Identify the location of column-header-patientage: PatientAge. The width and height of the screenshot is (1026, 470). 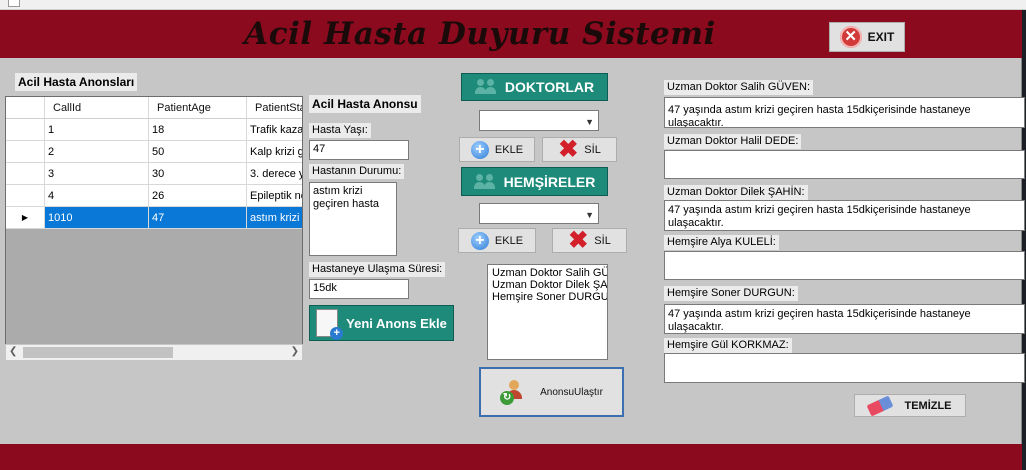
(198, 108).